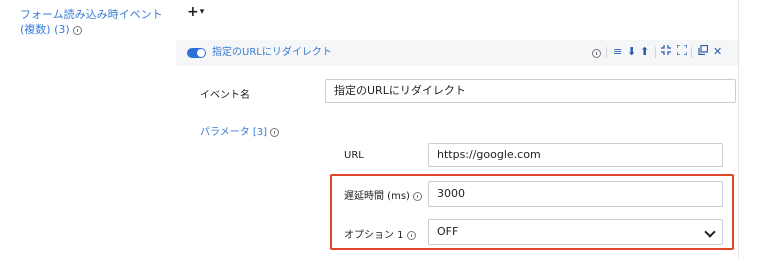 This screenshot has height=258, width=766. What do you see at coordinates (617, 52) in the screenshot?
I see `reorder-icon: ≡` at bounding box center [617, 52].